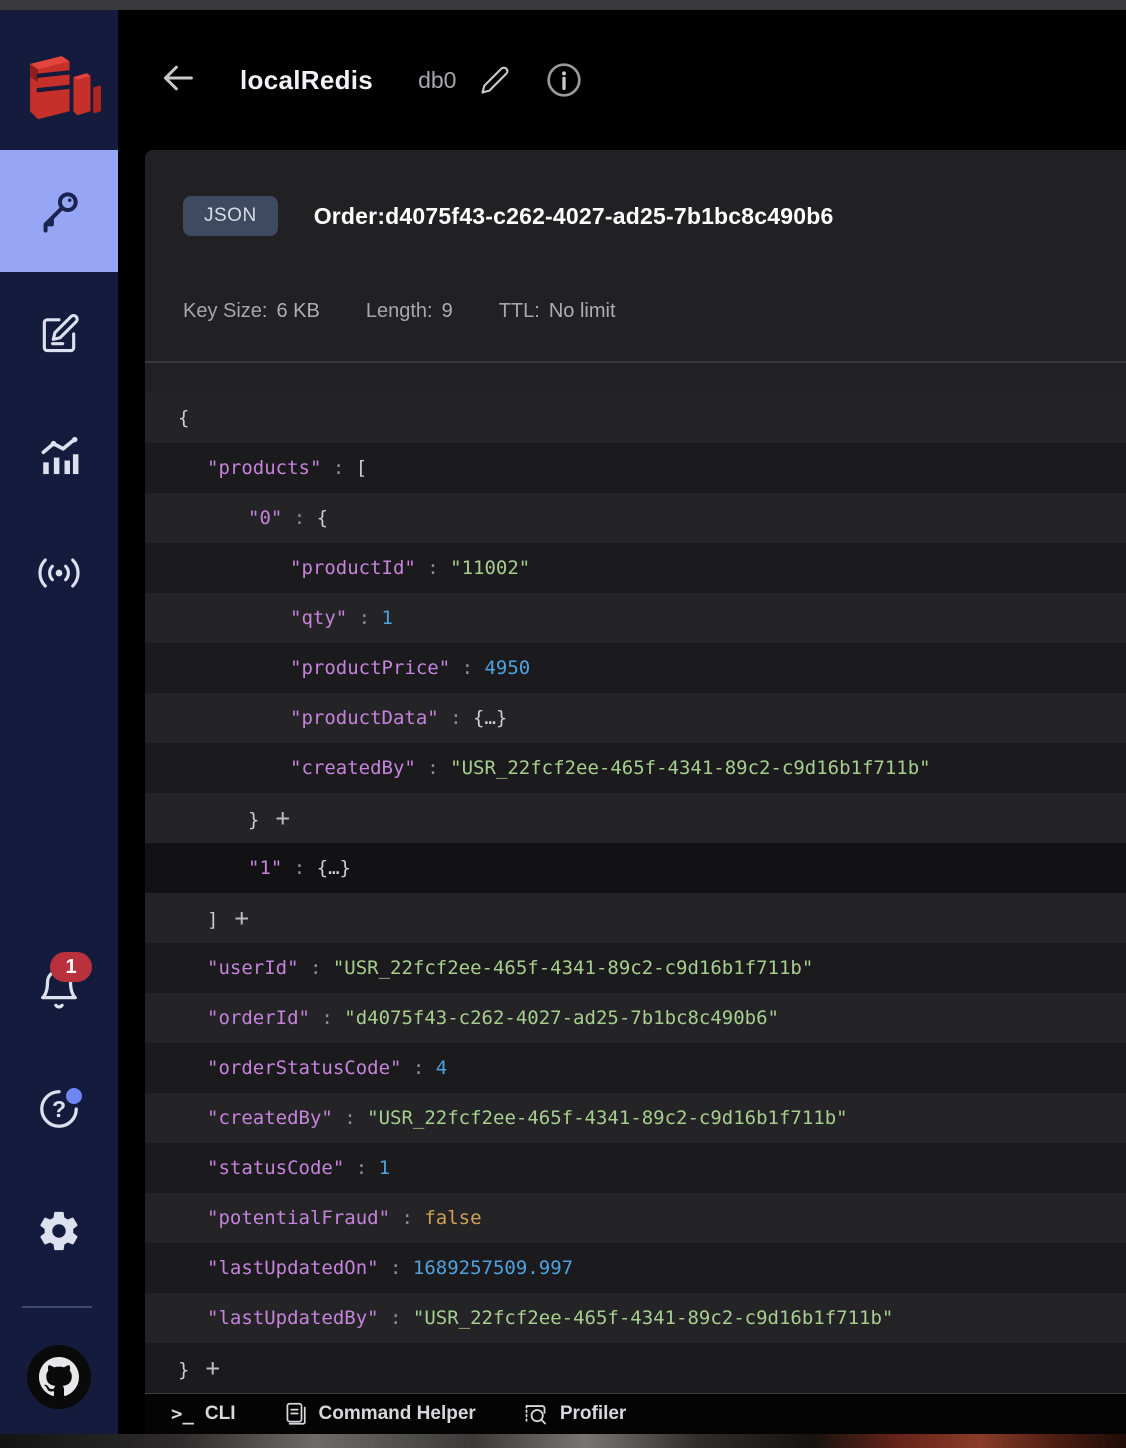 This screenshot has height=1448, width=1126. I want to click on json-key: "productId", so click(353, 568).